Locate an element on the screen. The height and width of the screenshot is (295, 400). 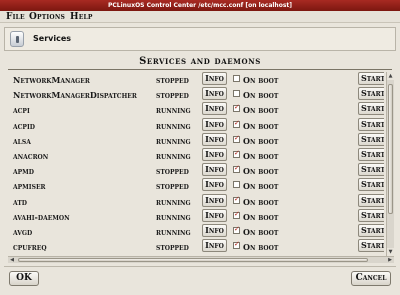
cancel-button: Cancel is located at coordinates (371, 278).